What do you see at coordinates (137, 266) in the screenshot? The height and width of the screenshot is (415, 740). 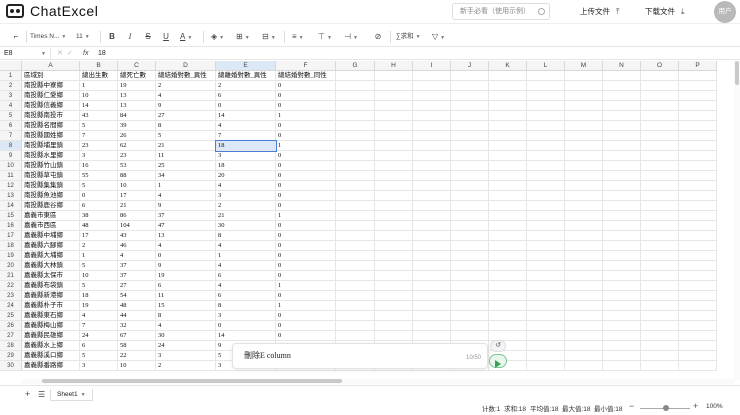 I see `data-cell: 37` at bounding box center [137, 266].